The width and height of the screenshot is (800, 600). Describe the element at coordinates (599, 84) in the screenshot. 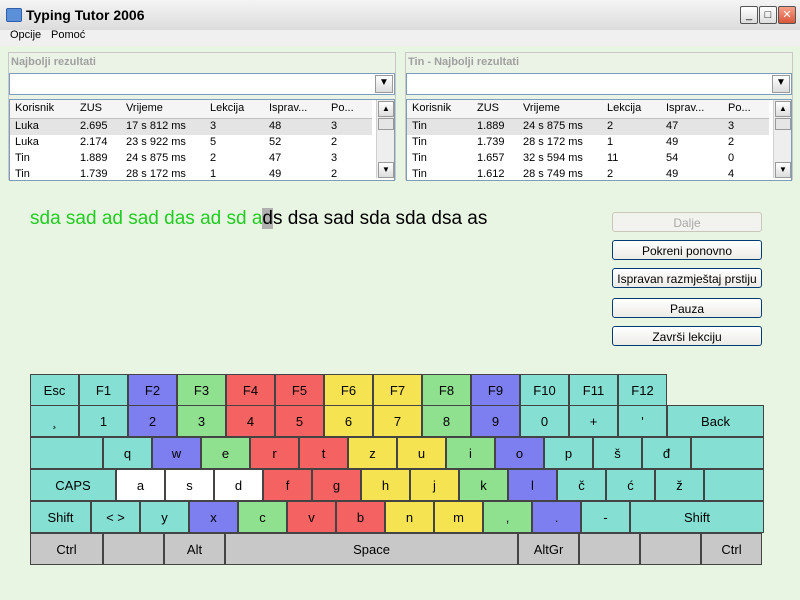

I see `user-select: ▼` at that location.